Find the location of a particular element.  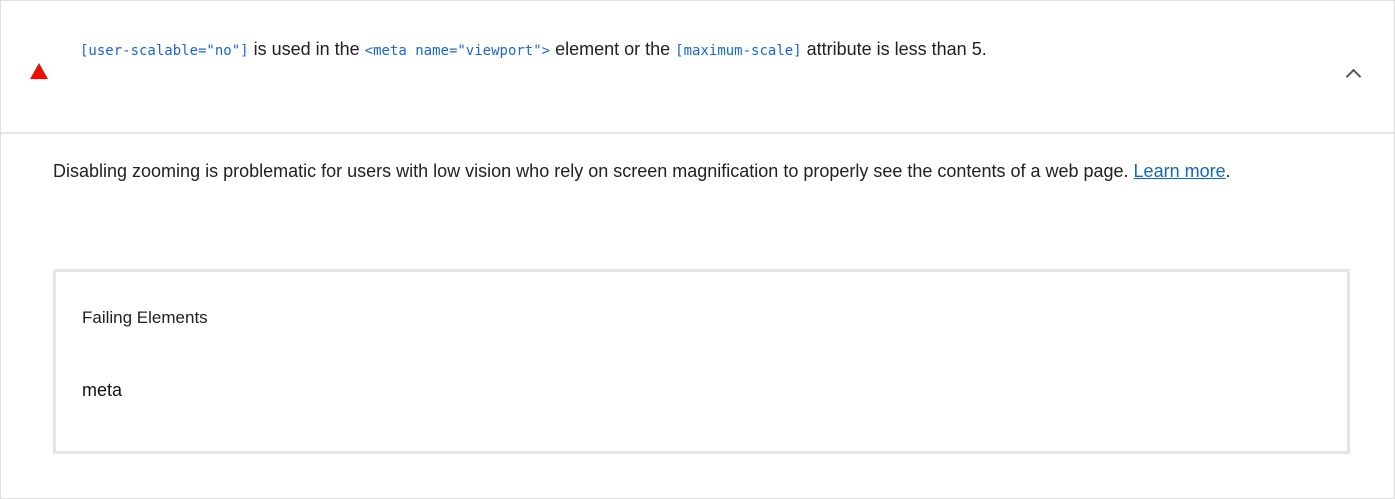

title-text-2: element or the is located at coordinates (613, 49).